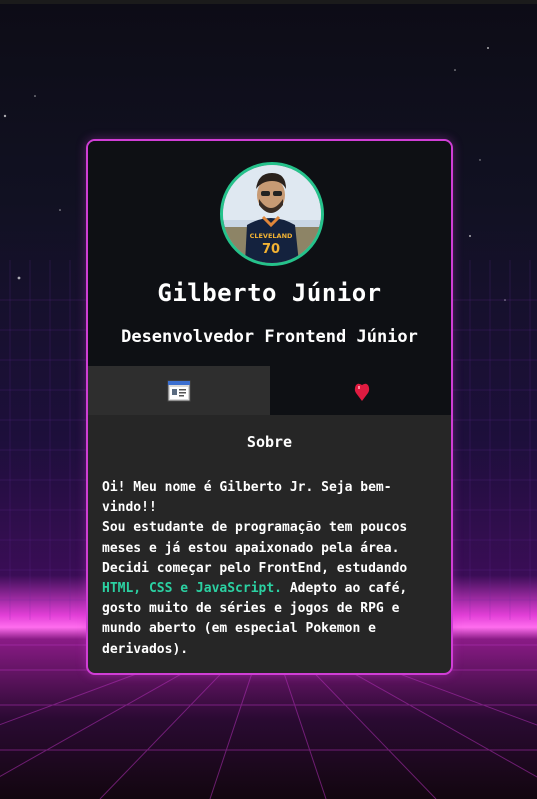 This screenshot has height=799, width=537. I want to click on profile-role: Desenvolvedor Frontend Júnior, so click(269, 337).